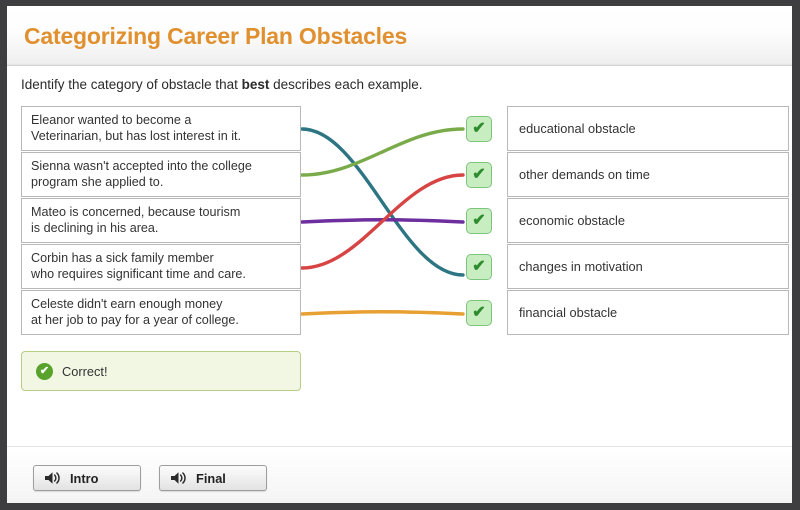 The height and width of the screenshot is (510, 800). What do you see at coordinates (131, 84) in the screenshot?
I see `instruction-before: Identify the category of obstacle that` at bounding box center [131, 84].